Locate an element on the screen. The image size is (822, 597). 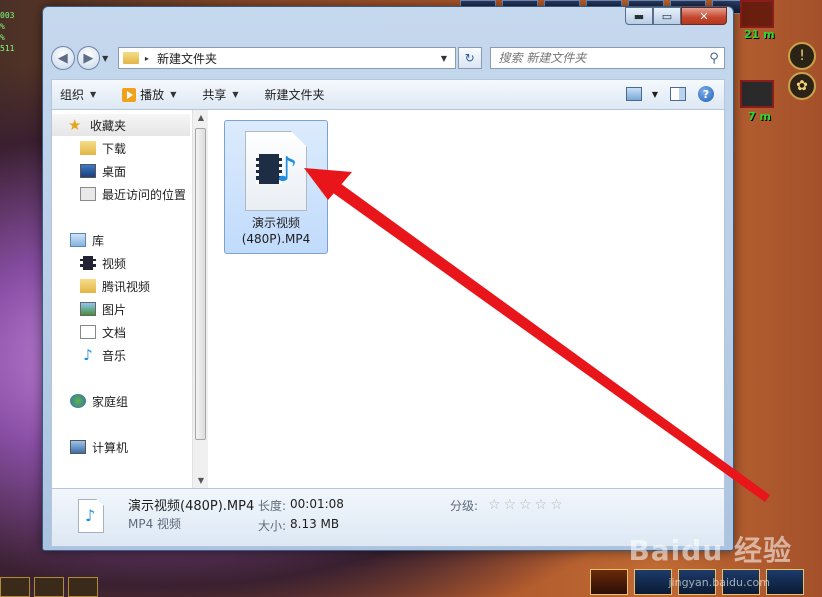
scroll-down-icon: ▼ is located at coordinates (200, 480).